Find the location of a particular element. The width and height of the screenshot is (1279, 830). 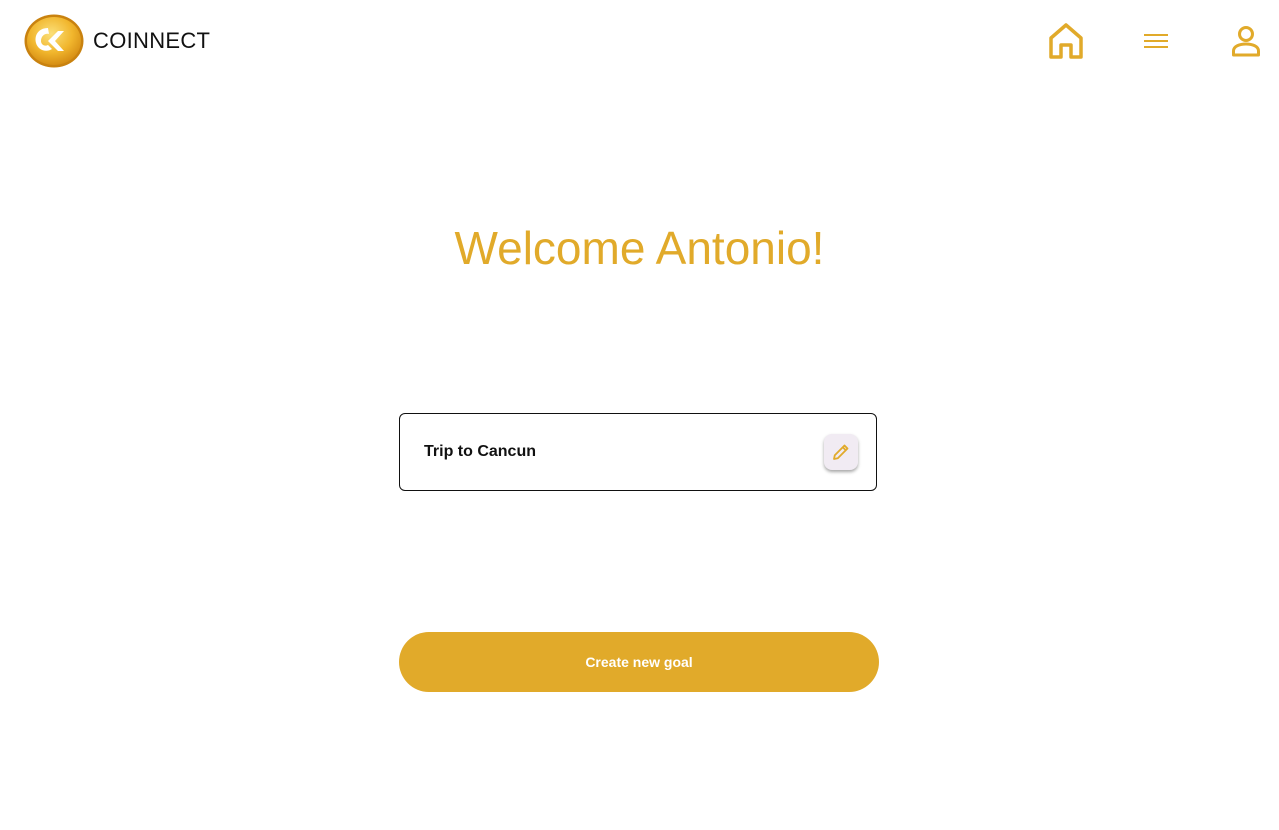

menu-button is located at coordinates (1156, 41).